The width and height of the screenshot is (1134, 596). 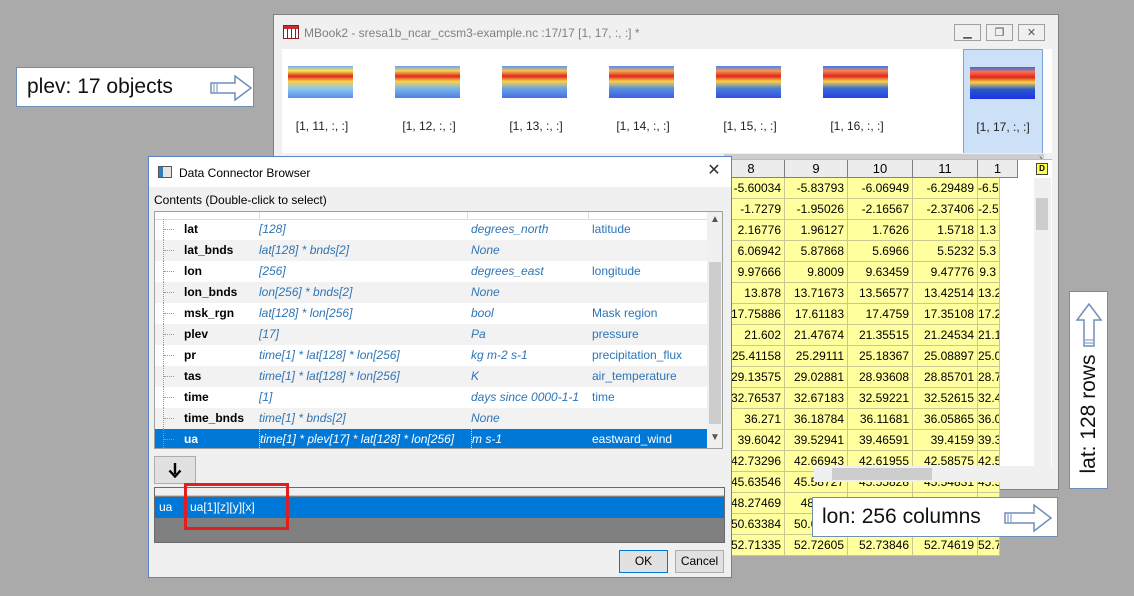 I want to click on cell: 52.73846, so click(x=880, y=545).